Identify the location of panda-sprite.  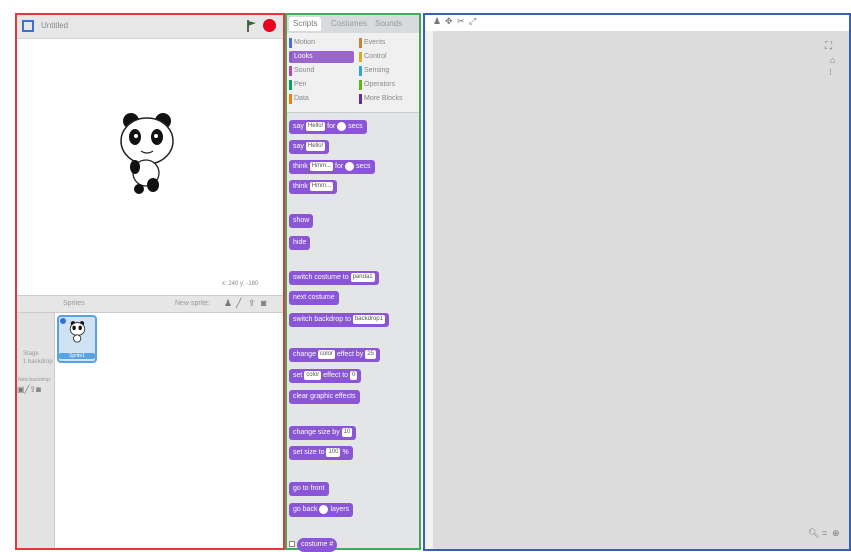
(149, 159).